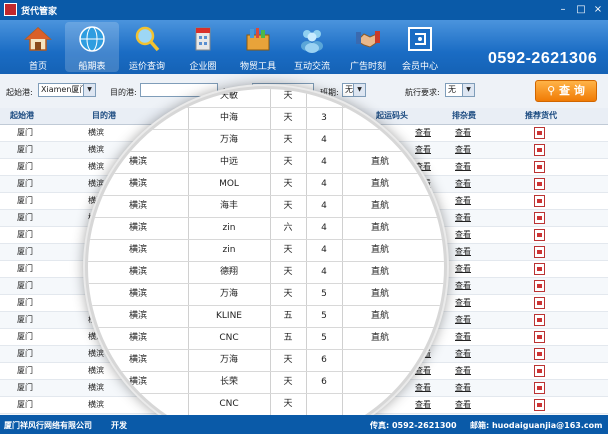  I want to click on toolbar-ads: 广告时刻, so click(368, 47).